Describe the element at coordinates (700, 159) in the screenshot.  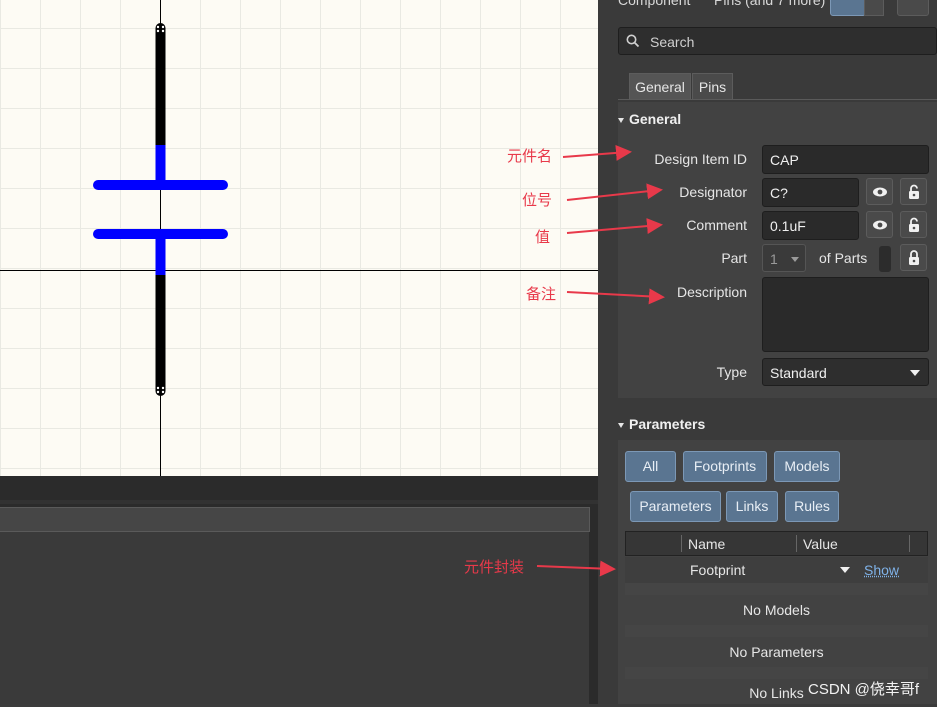
I see `design-item-id-label: Design Item ID` at that location.